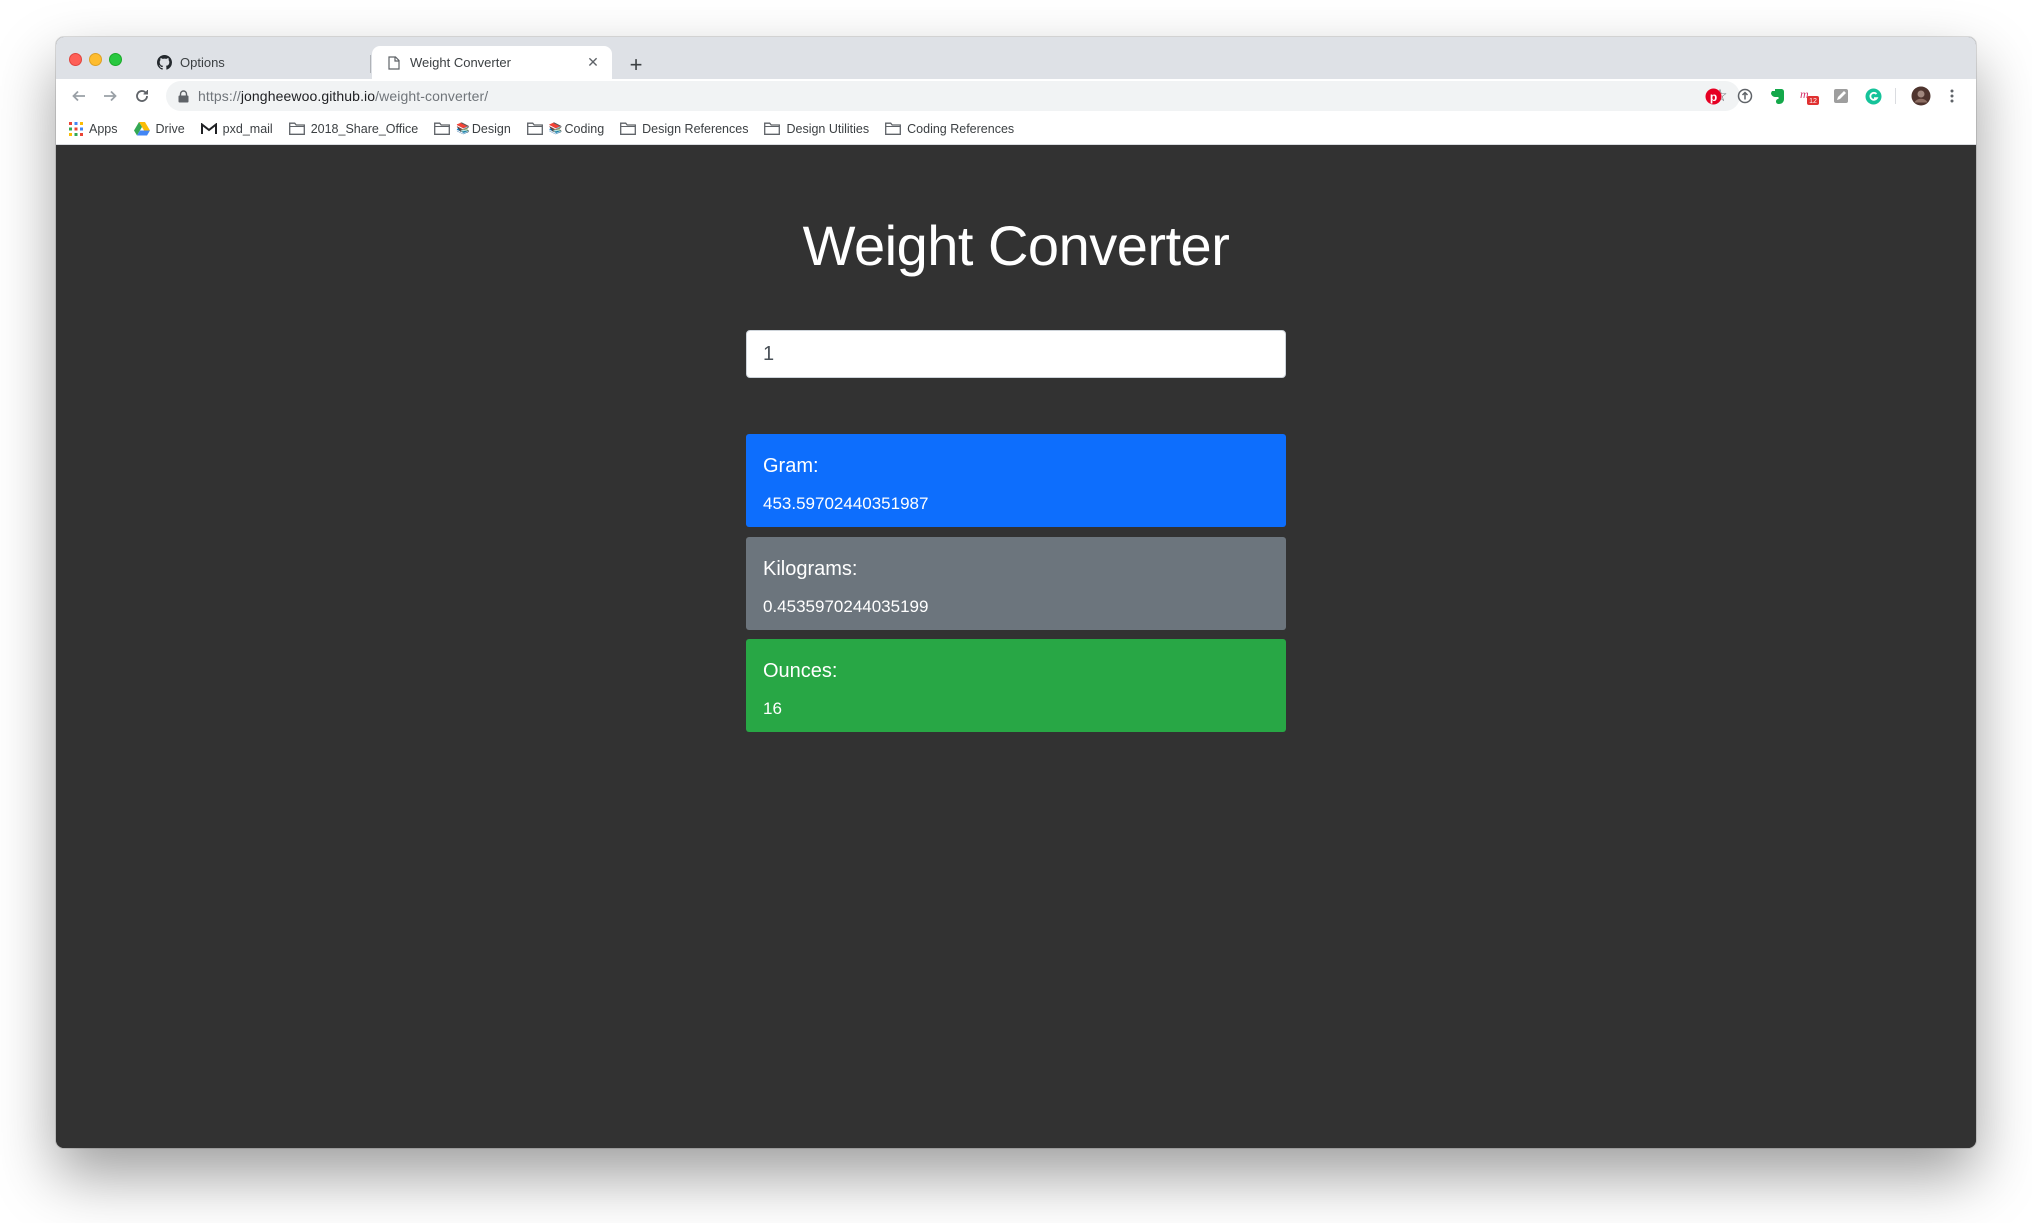  I want to click on bookmark-folder-design: 📚 Design, so click(472, 129).